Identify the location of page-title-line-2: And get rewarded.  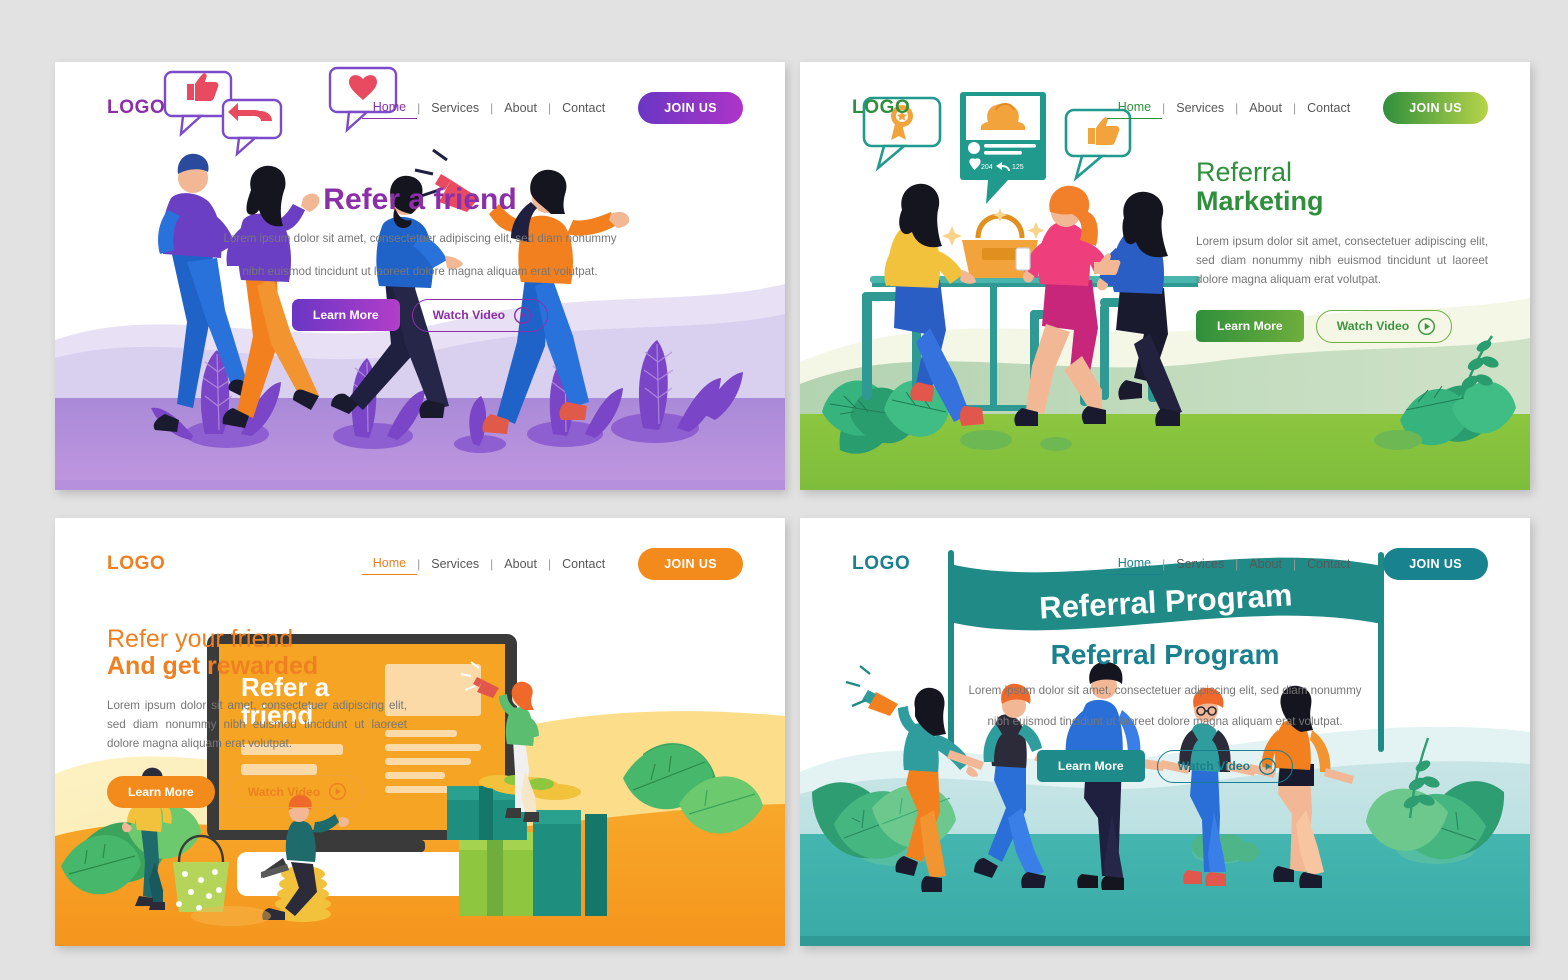
(213, 666).